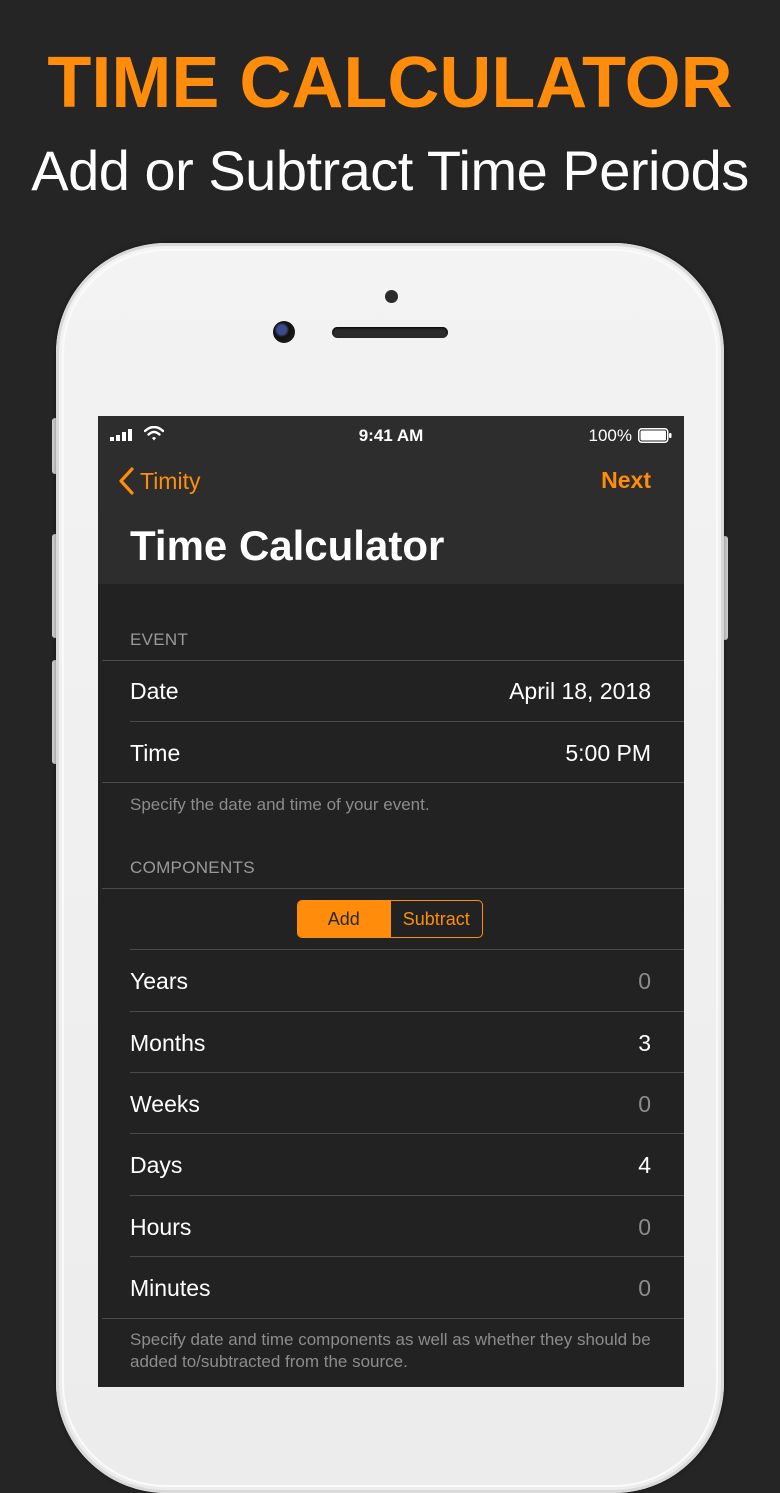 The height and width of the screenshot is (1493, 780). I want to click on promo-title: TIME CALCULATOR, so click(390, 83).